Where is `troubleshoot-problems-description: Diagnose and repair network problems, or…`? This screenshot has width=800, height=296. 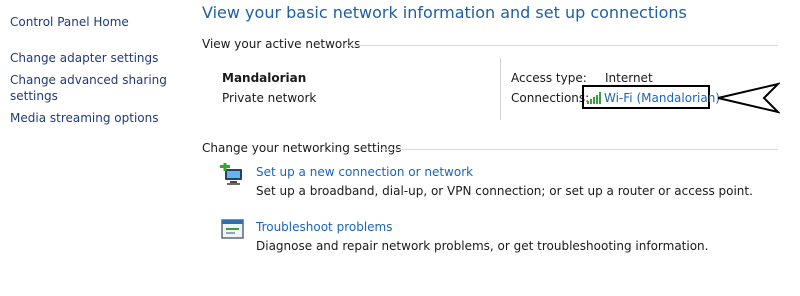
troubleshoot-problems-description: Diagnose and repair network problems, or… is located at coordinates (482, 246).